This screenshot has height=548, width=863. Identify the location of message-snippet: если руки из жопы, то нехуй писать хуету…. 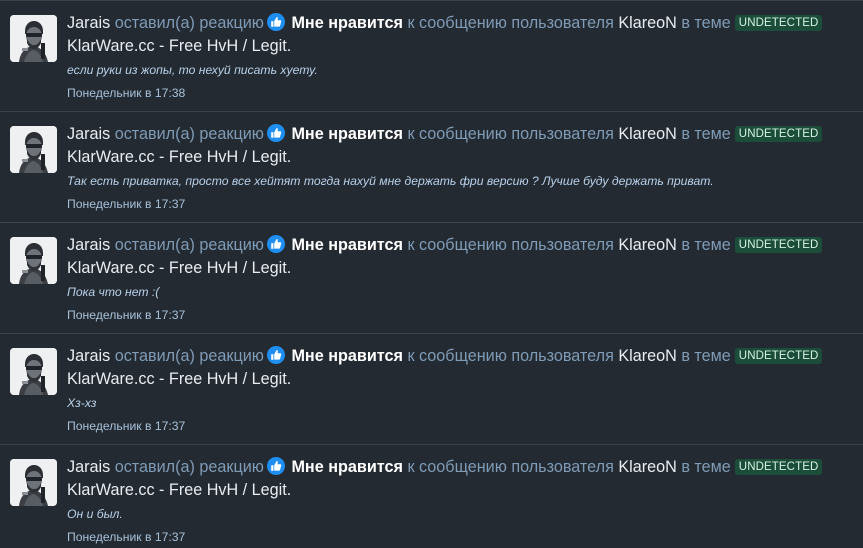
(192, 70).